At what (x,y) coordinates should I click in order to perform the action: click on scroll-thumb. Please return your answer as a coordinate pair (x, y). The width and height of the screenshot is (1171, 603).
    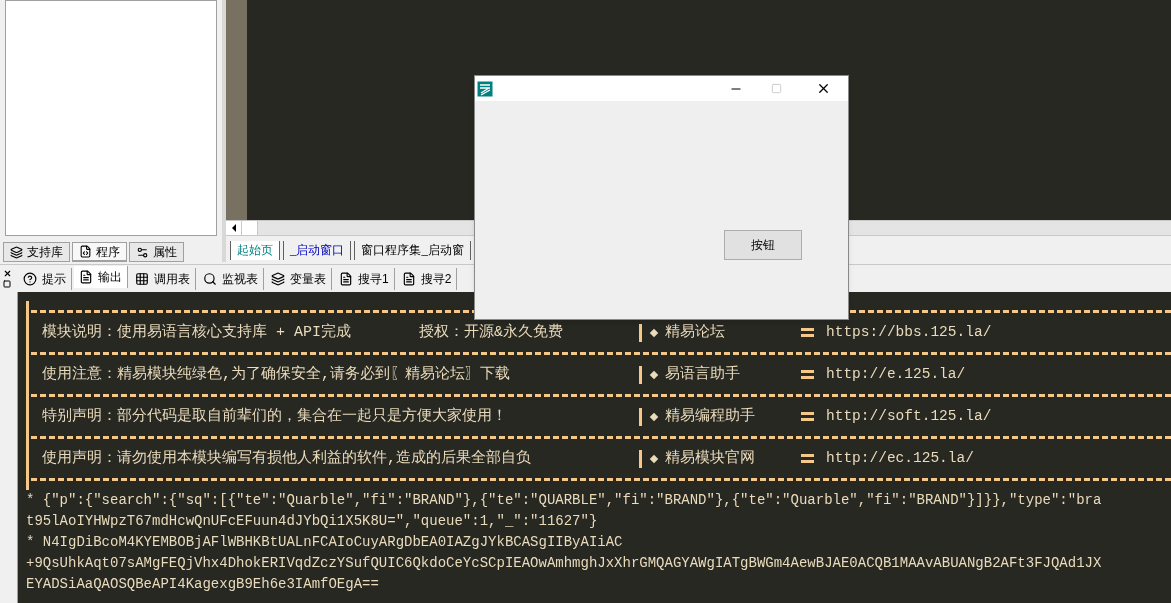
    Looking at the image, I should click on (250, 228).